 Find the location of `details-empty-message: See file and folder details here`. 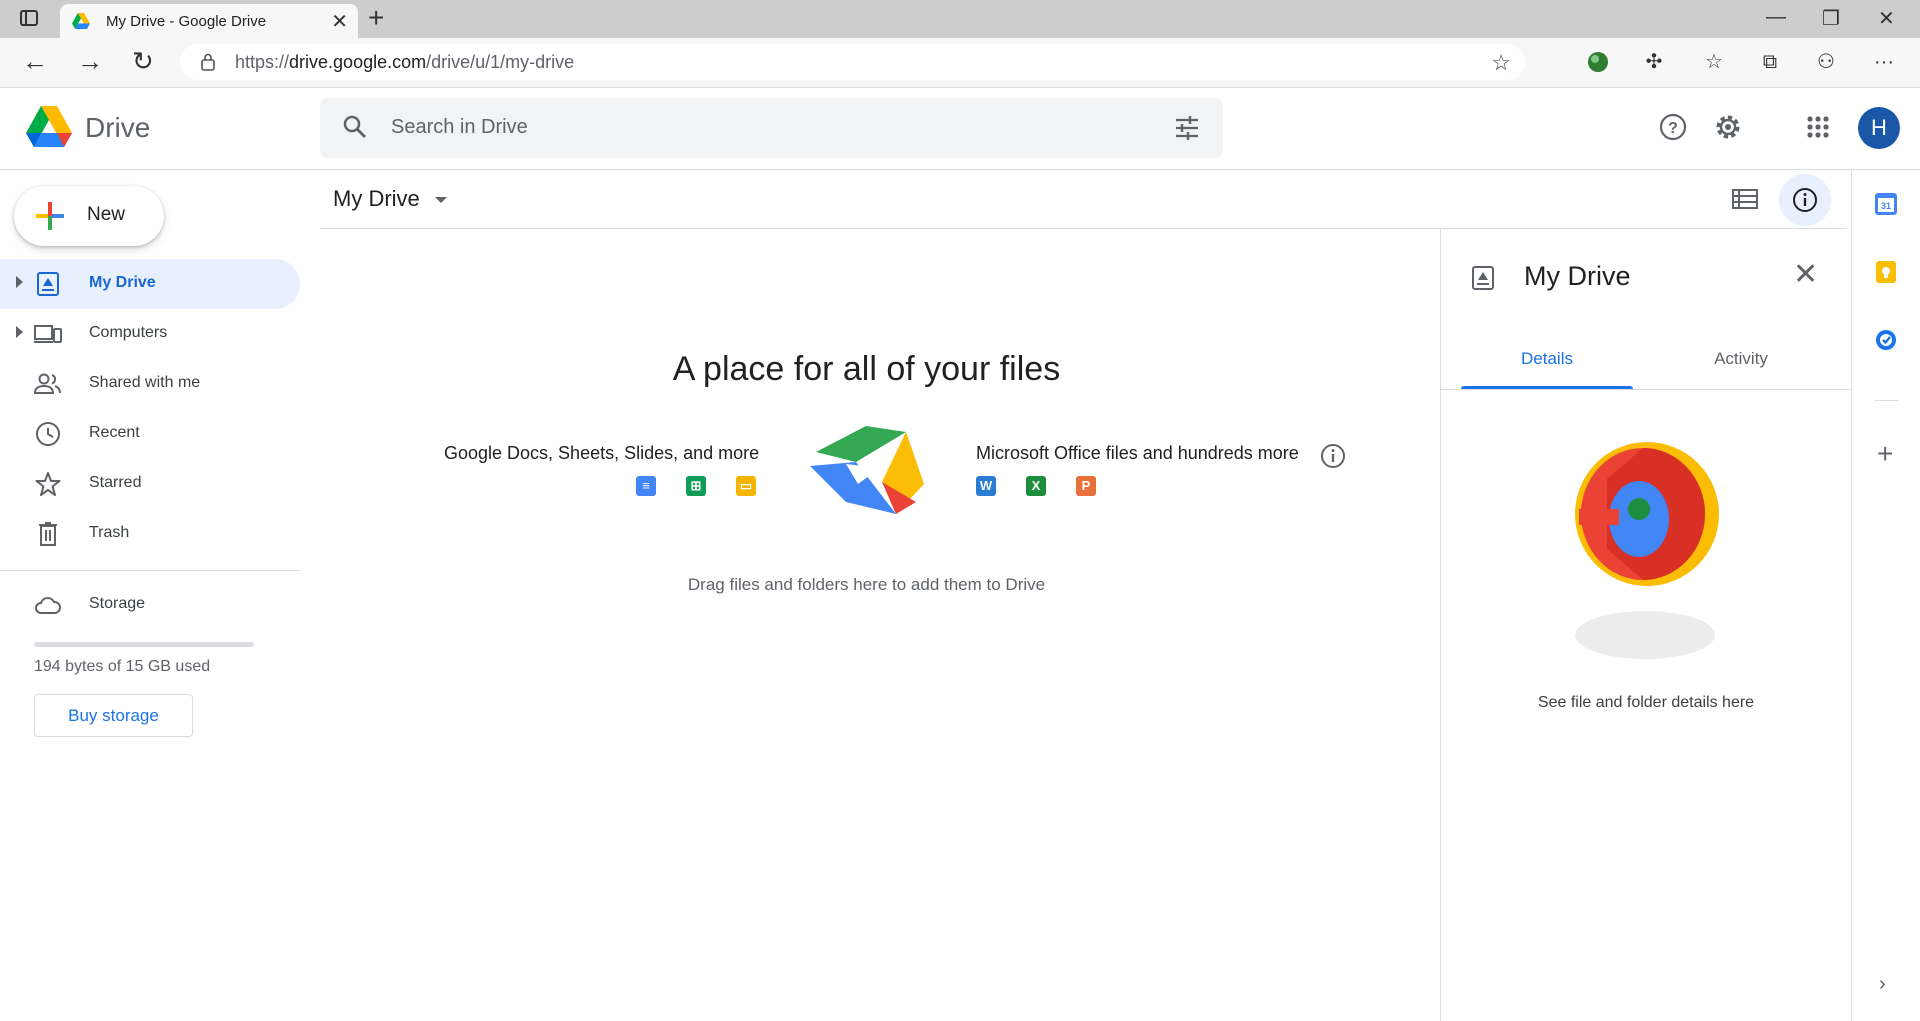

details-empty-message: See file and folder details here is located at coordinates (1646, 702).